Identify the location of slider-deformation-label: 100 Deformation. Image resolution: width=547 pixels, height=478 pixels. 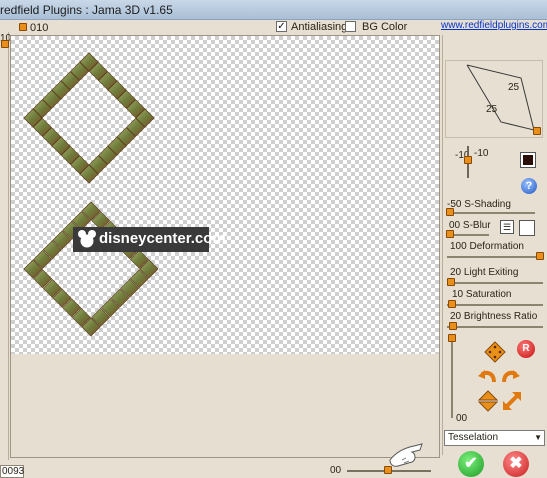
(487, 246).